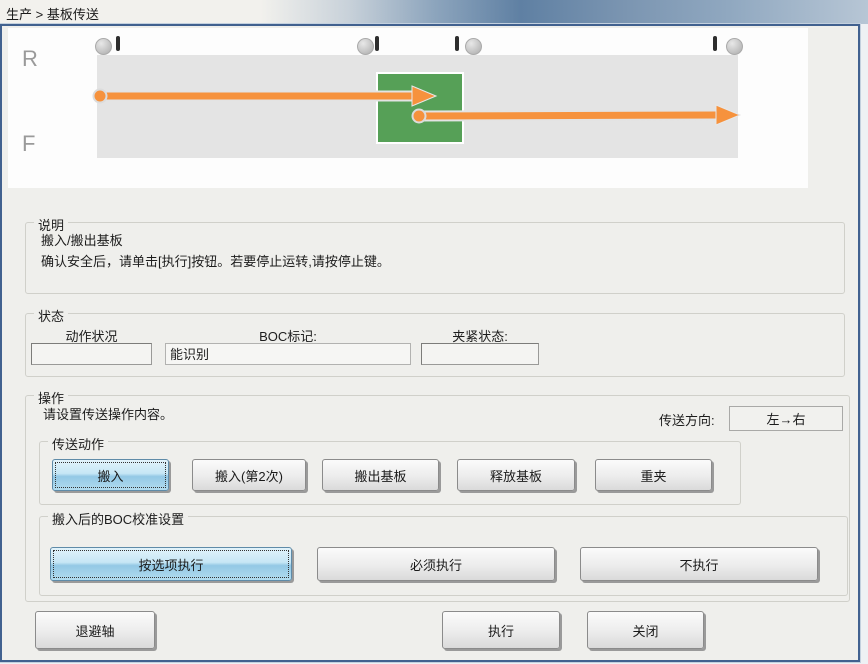 This screenshot has height=664, width=868. I want to click on reclamp-button: 重夹, so click(653, 475).